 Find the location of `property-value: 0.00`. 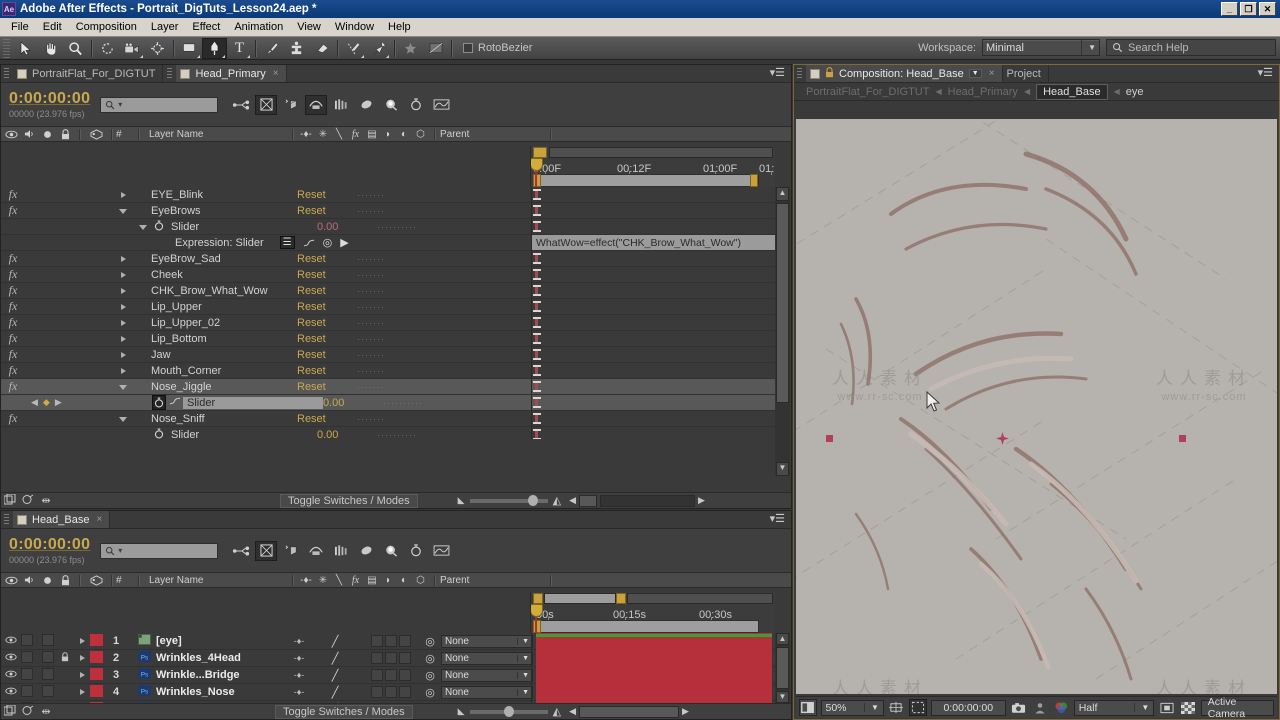

property-value: 0.00 is located at coordinates (347, 227).